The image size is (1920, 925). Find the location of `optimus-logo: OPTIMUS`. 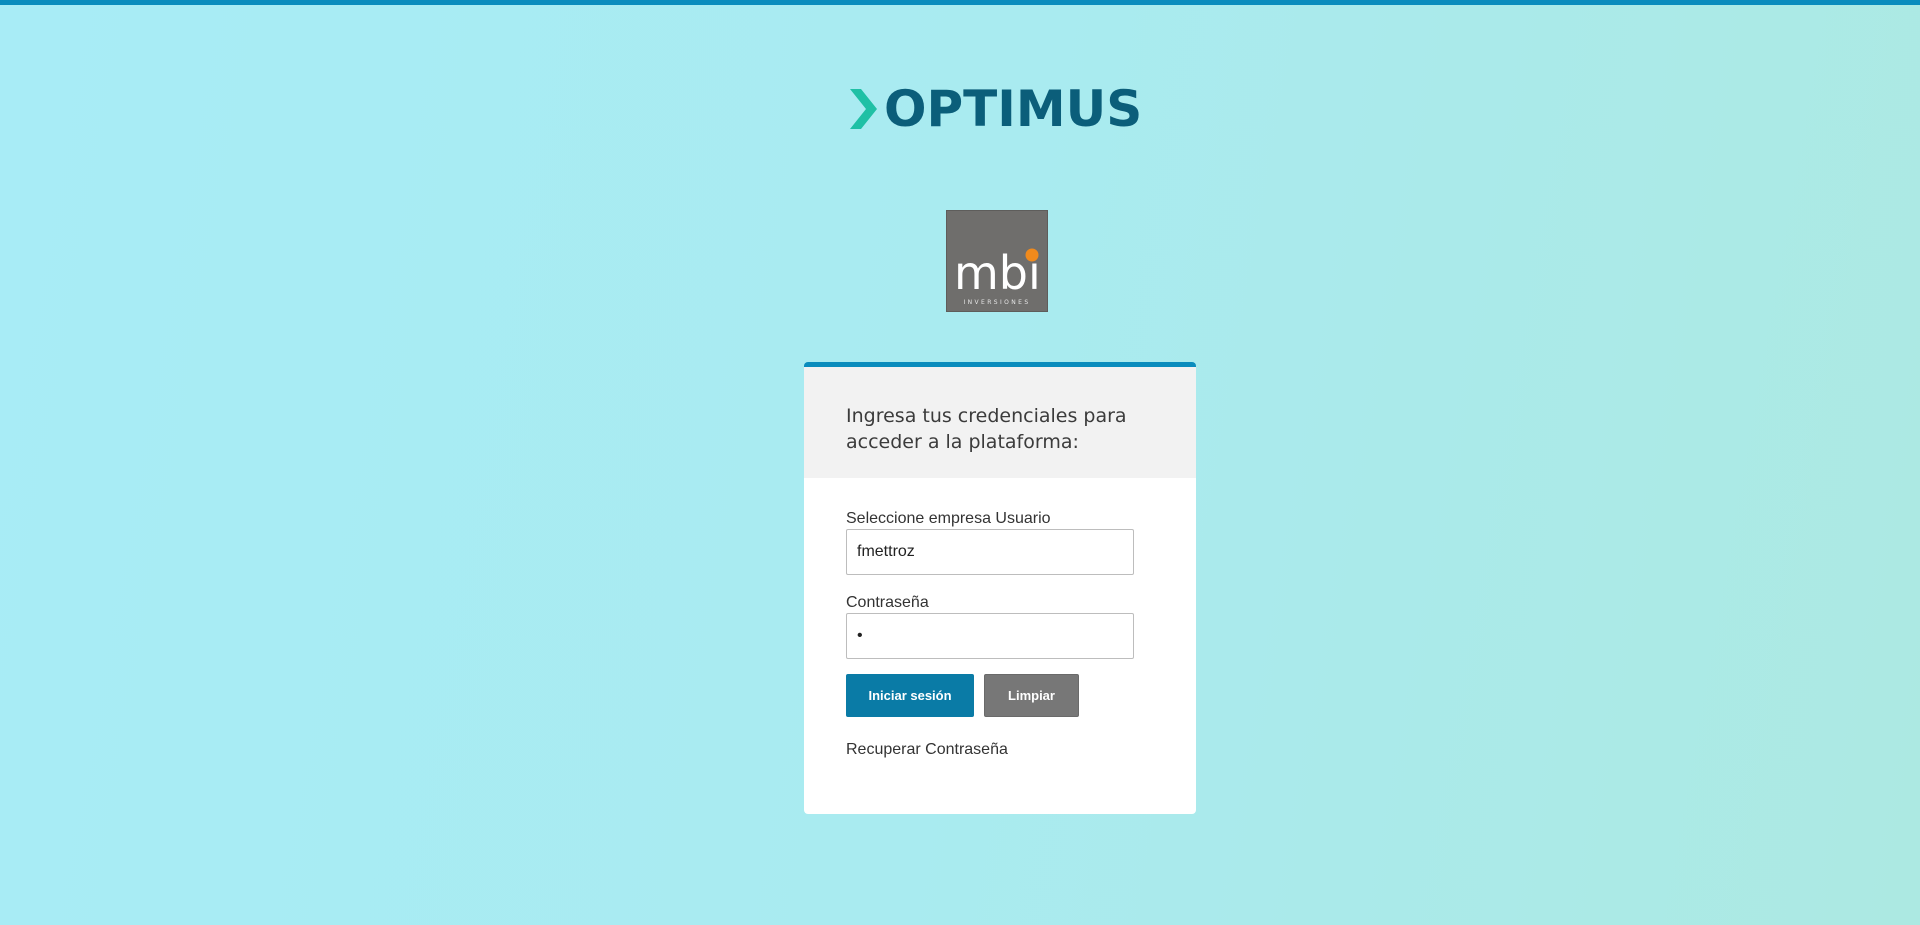

optimus-logo: OPTIMUS is located at coordinates (996, 109).